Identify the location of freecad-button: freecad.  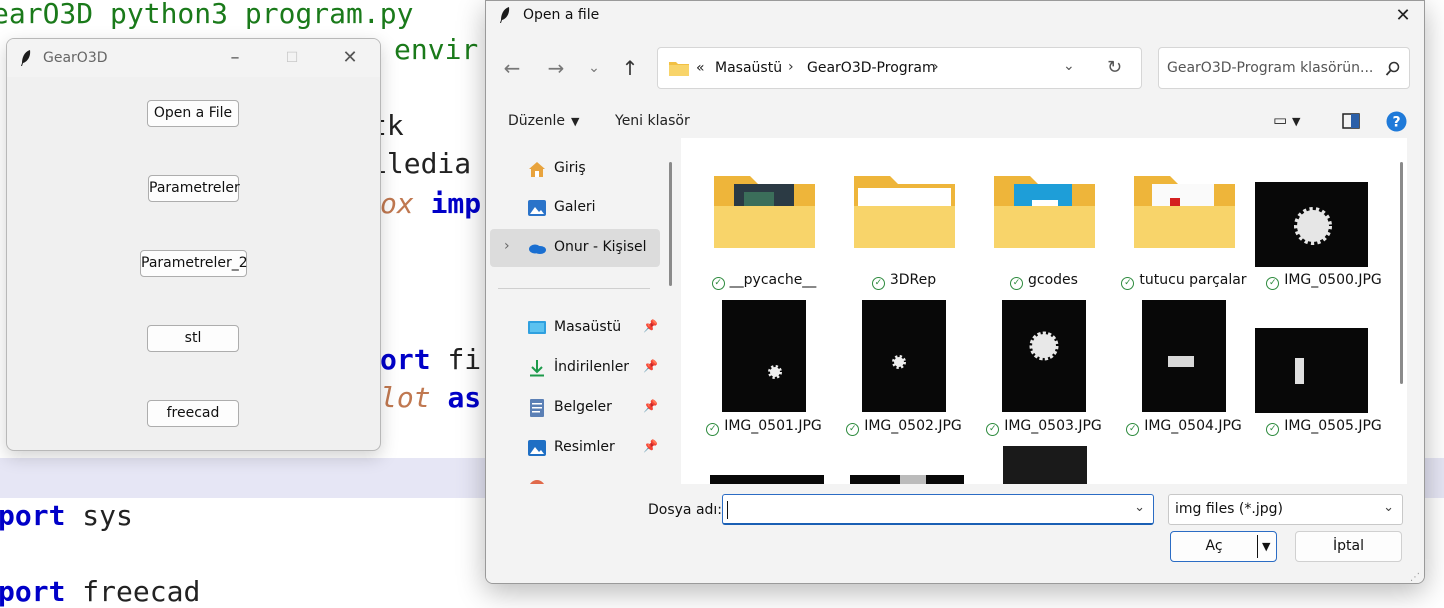
(193, 413).